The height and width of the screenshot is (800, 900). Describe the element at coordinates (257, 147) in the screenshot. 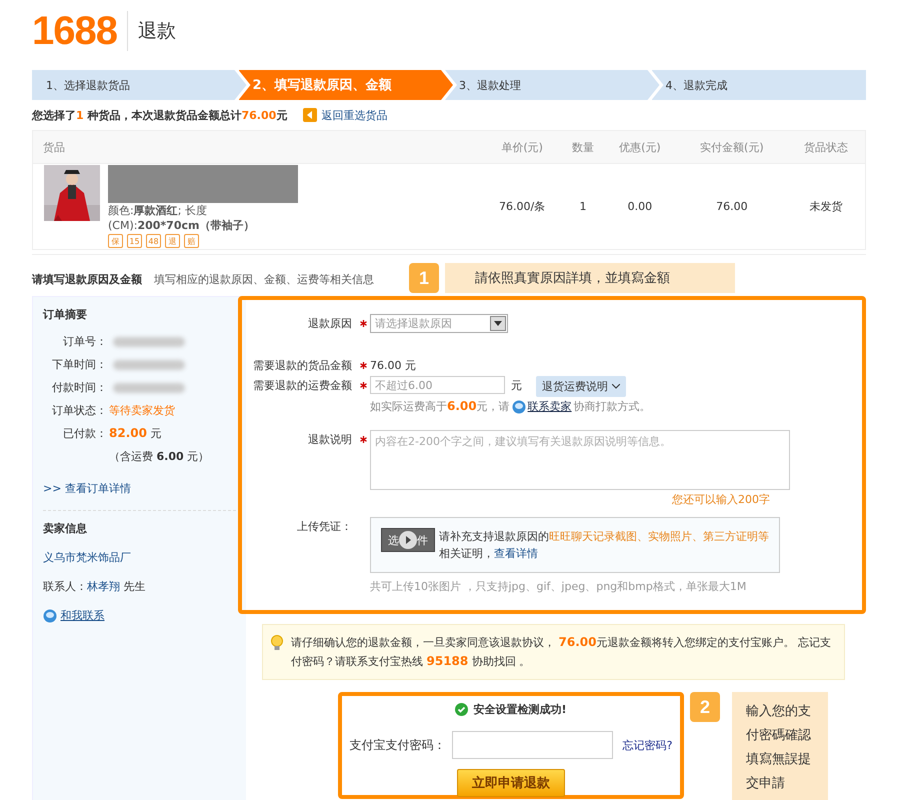

I see `column-header: 货品` at that location.